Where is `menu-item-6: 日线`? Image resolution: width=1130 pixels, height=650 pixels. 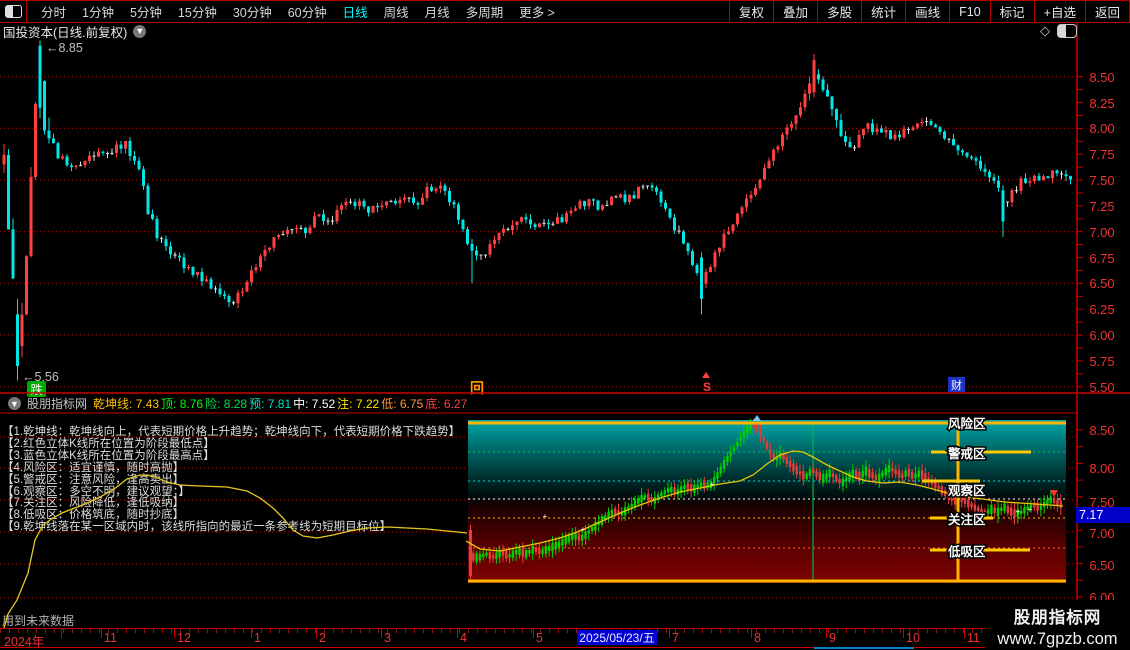
menu-item-6: 日线 is located at coordinates (355, 11).